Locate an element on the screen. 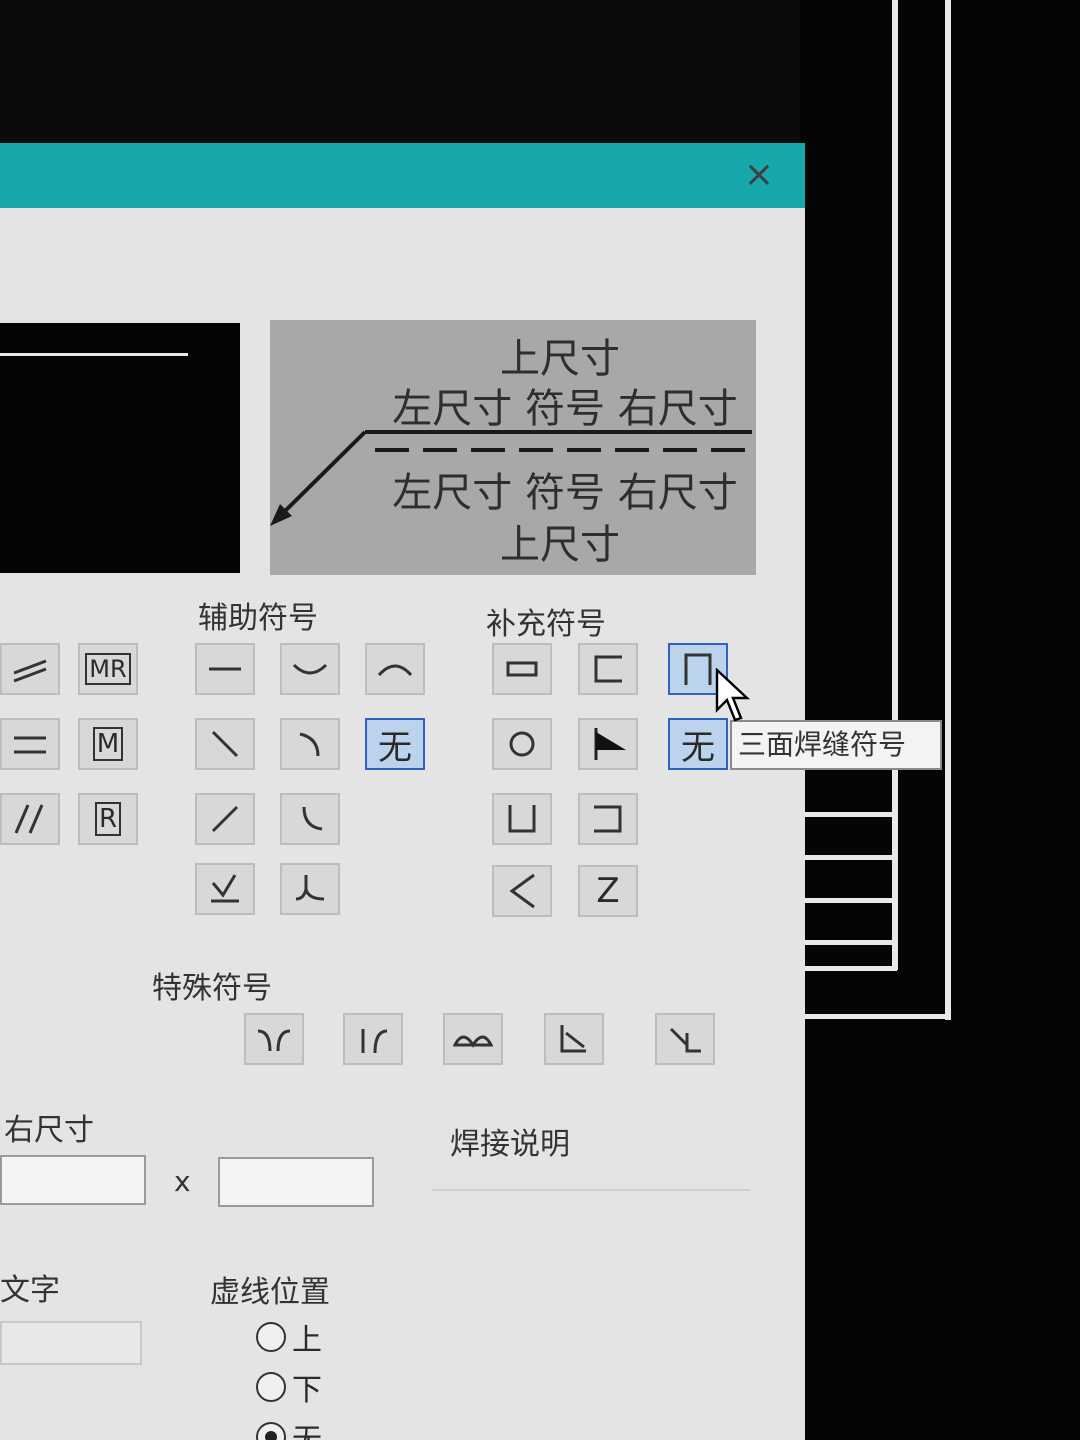 The width and height of the screenshot is (1080, 1440). slash-corner-icon is located at coordinates (685, 1040).